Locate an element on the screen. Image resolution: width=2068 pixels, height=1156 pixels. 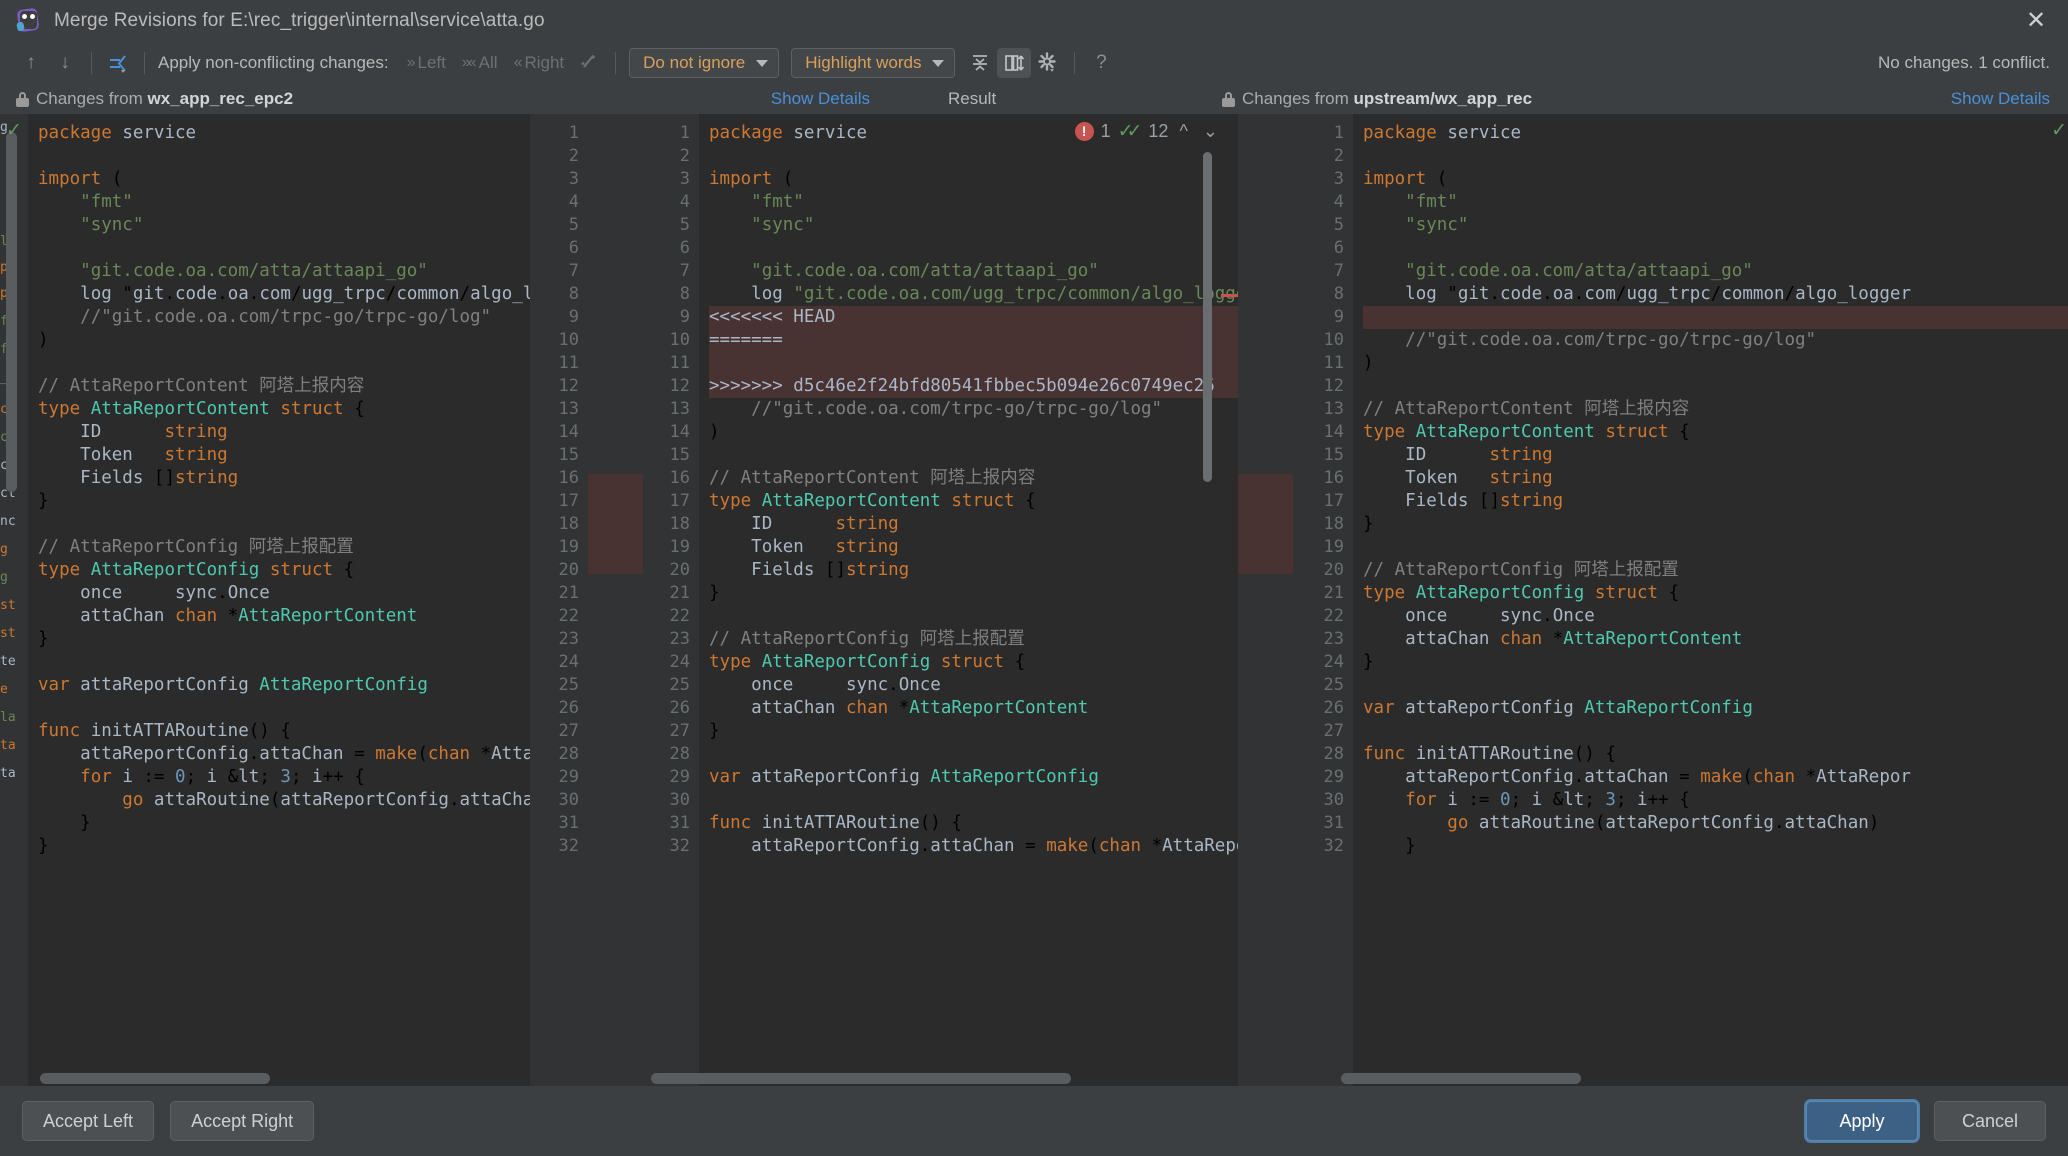
line-number: 27 is located at coordinates (1333, 731).